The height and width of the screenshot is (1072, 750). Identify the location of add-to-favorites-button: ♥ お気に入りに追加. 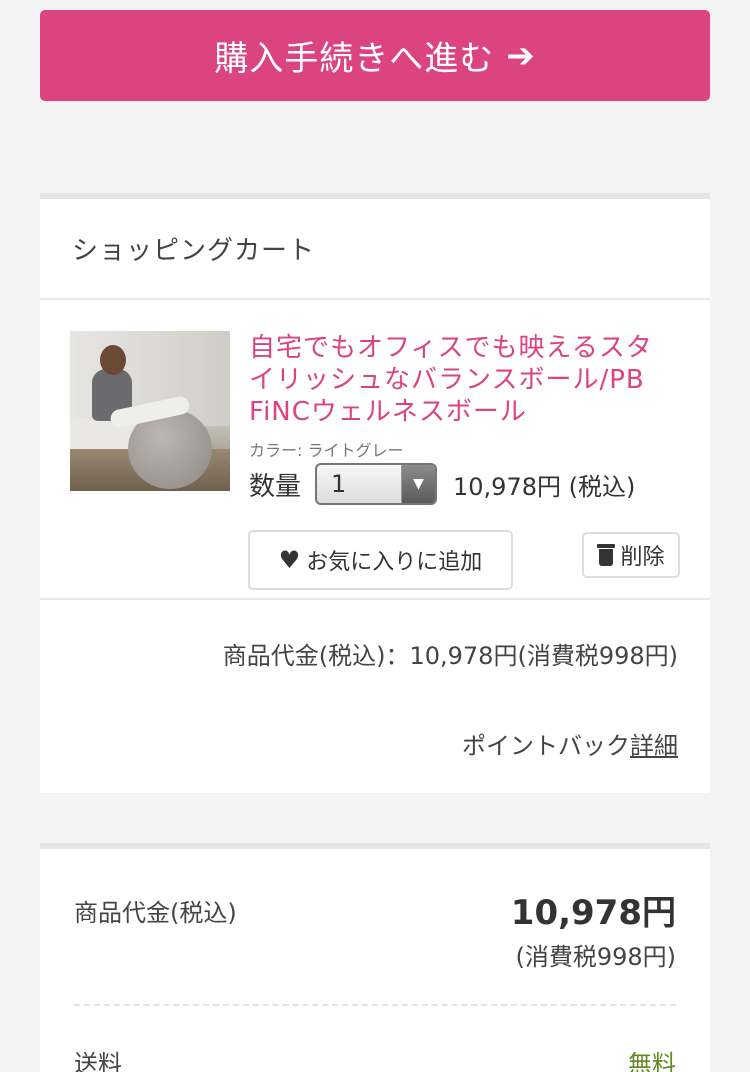
(380, 560).